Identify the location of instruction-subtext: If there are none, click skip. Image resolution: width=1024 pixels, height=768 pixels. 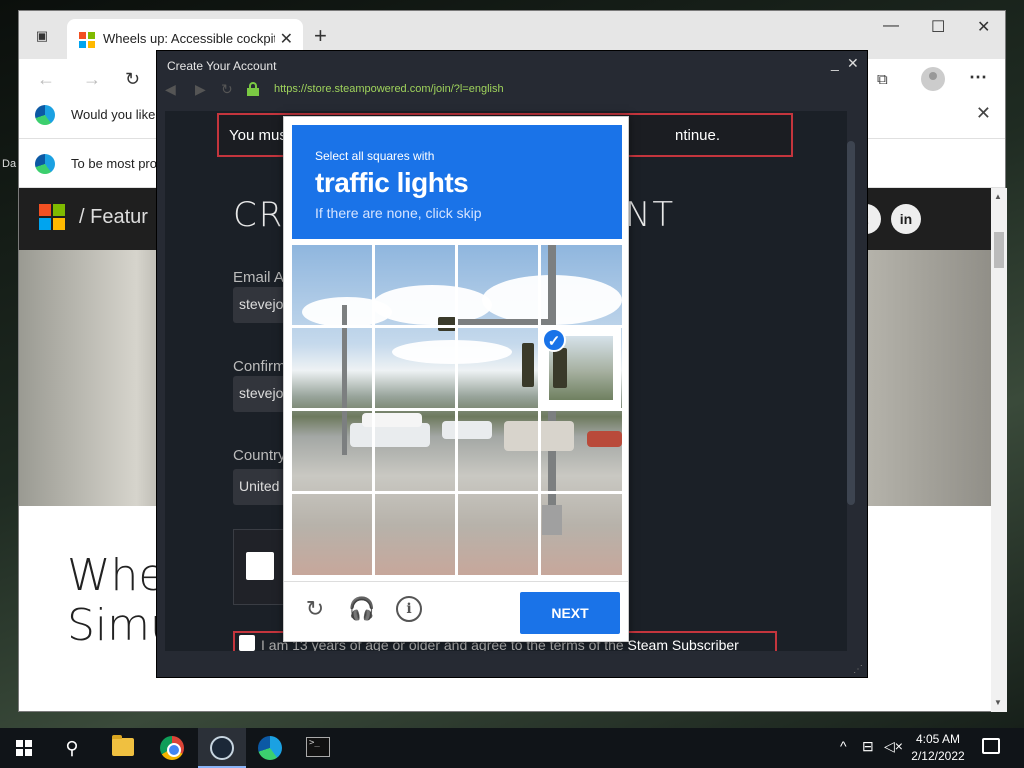
(398, 213).